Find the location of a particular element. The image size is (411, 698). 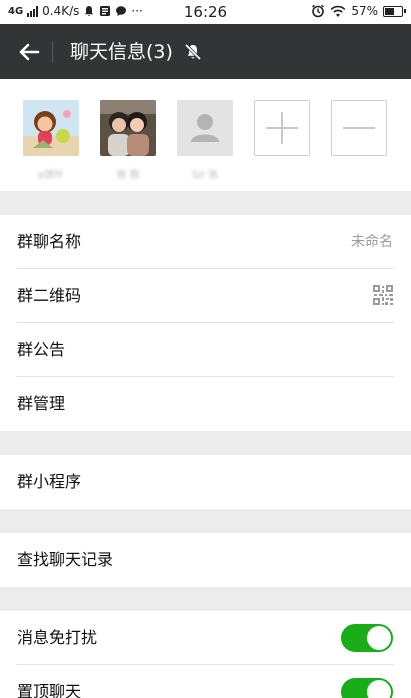

row-label: 群公告 is located at coordinates (41, 349).